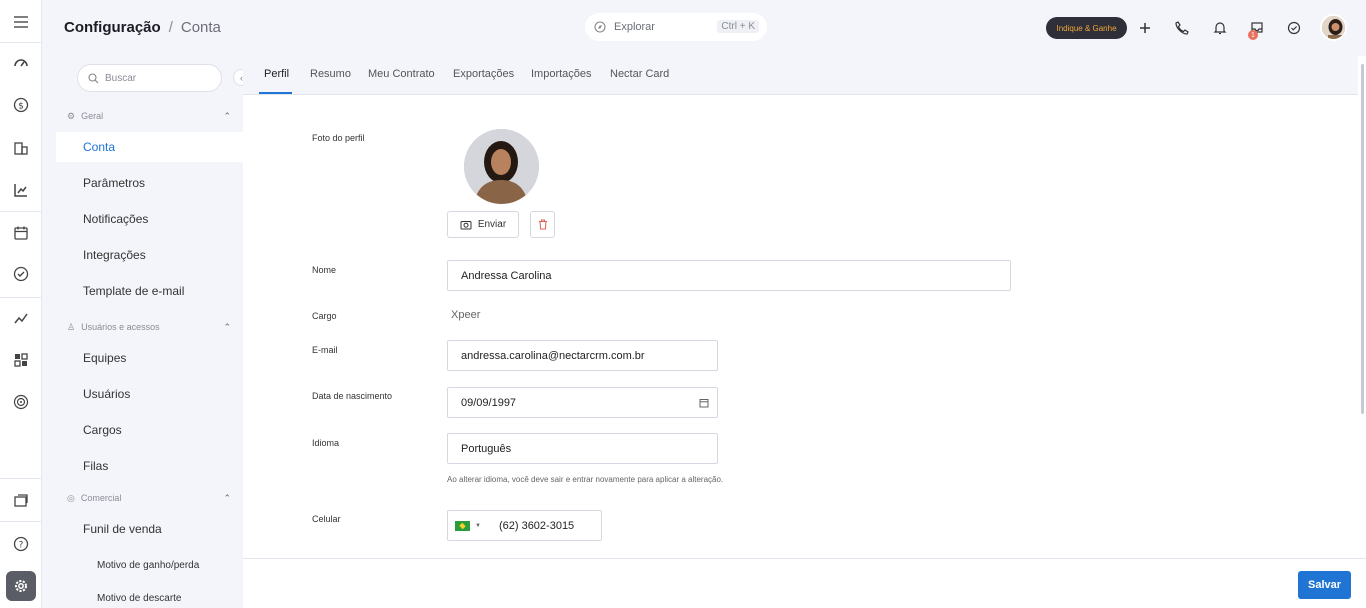 This screenshot has height=608, width=1366. I want to click on widgets-icon, so click(21, 360).